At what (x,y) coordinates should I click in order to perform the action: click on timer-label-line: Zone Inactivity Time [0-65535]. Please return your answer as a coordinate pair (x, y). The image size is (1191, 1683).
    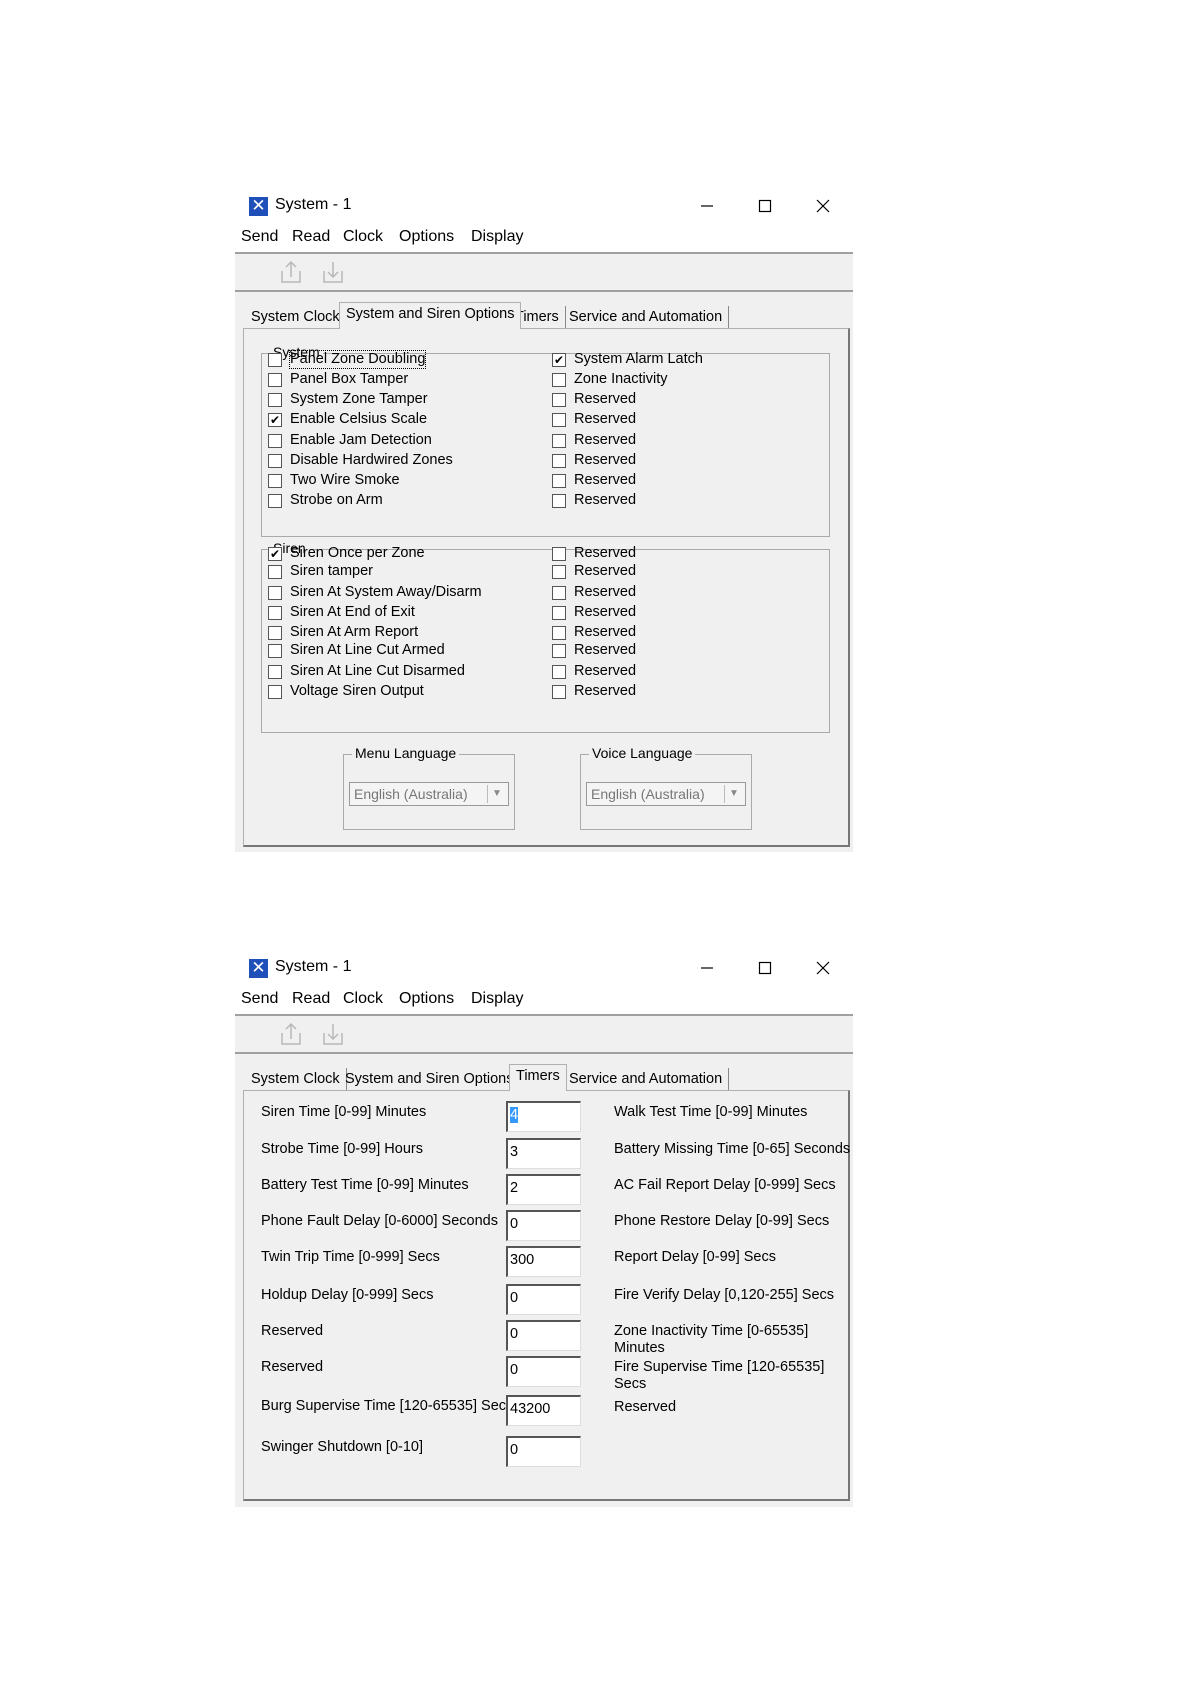
    Looking at the image, I should click on (711, 1331).